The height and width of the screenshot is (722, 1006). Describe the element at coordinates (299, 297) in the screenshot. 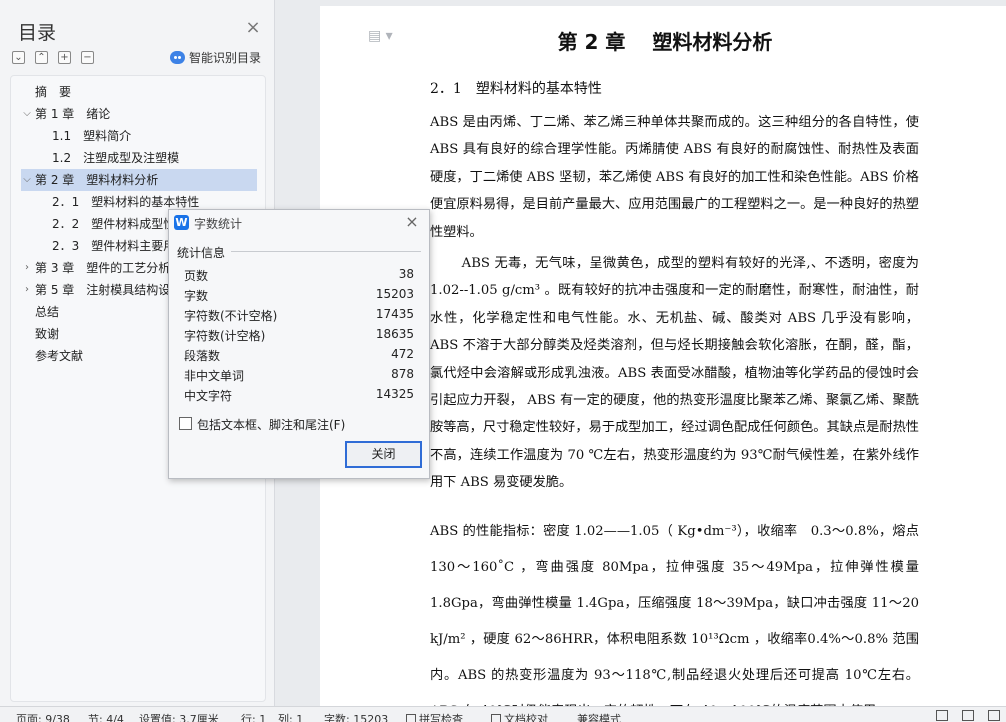

I see `stat-row-words: 字数 15203` at that location.